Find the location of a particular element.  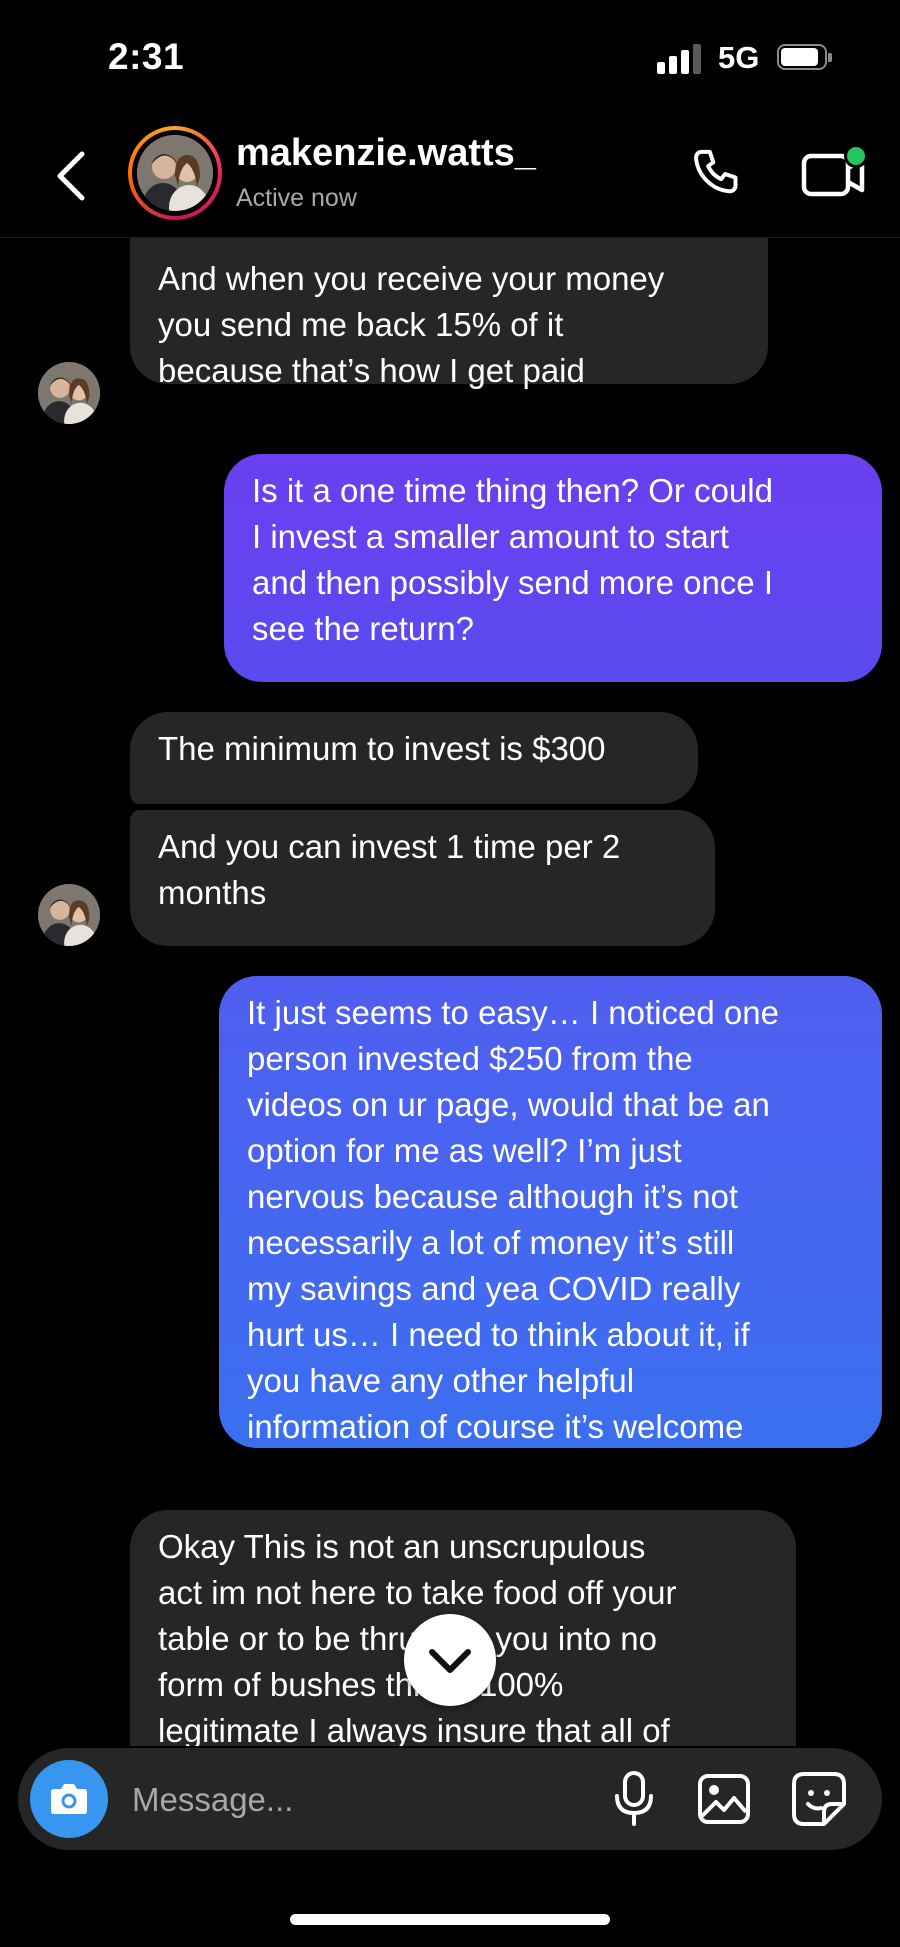

status-bar: 2:31 5G is located at coordinates (450, 60).